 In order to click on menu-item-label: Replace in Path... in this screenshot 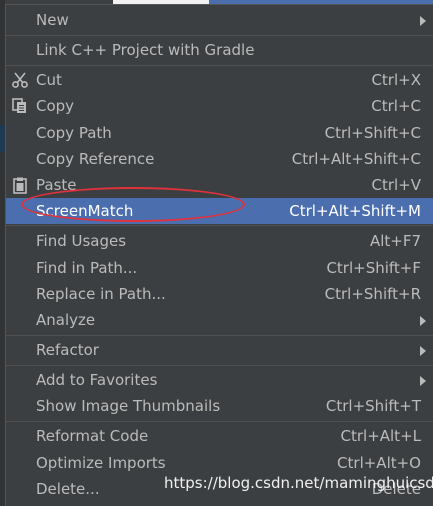, I will do `click(101, 294)`.